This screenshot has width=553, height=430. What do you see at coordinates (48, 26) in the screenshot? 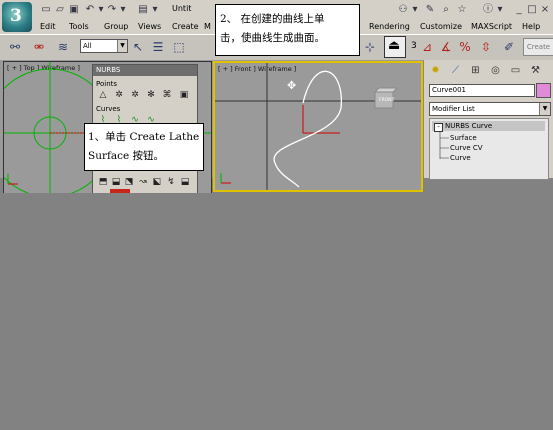
I see `menu-edit: Edit` at bounding box center [48, 26].